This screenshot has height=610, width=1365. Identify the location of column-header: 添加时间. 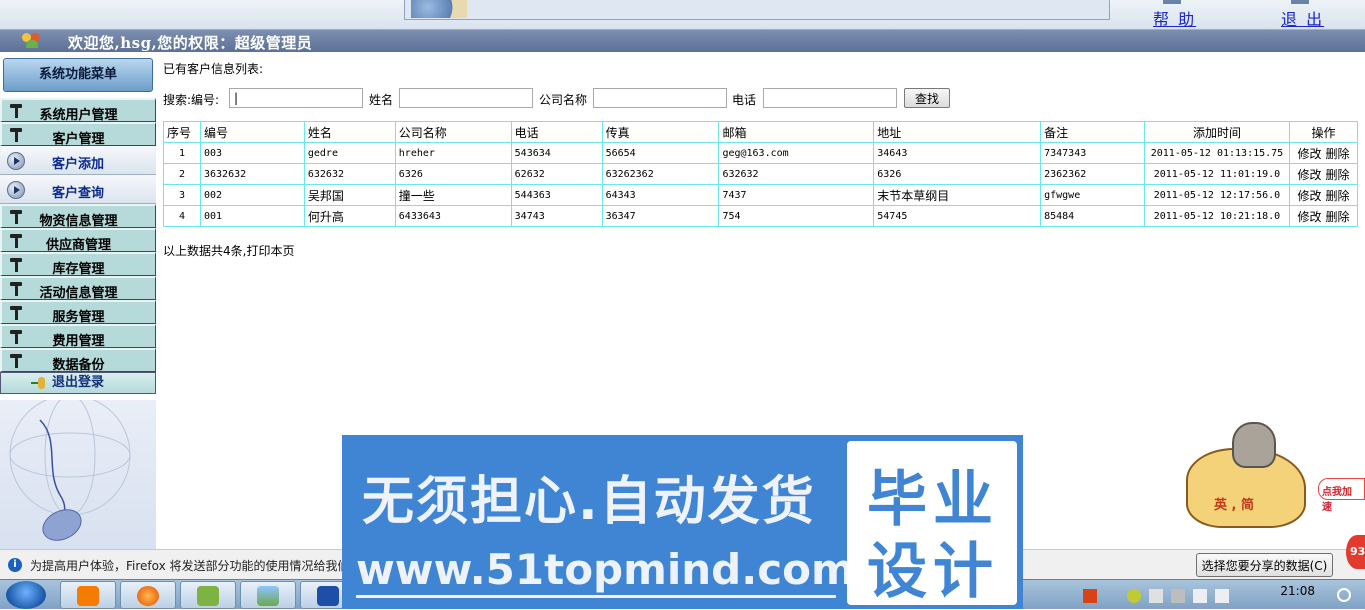
(1216, 132).